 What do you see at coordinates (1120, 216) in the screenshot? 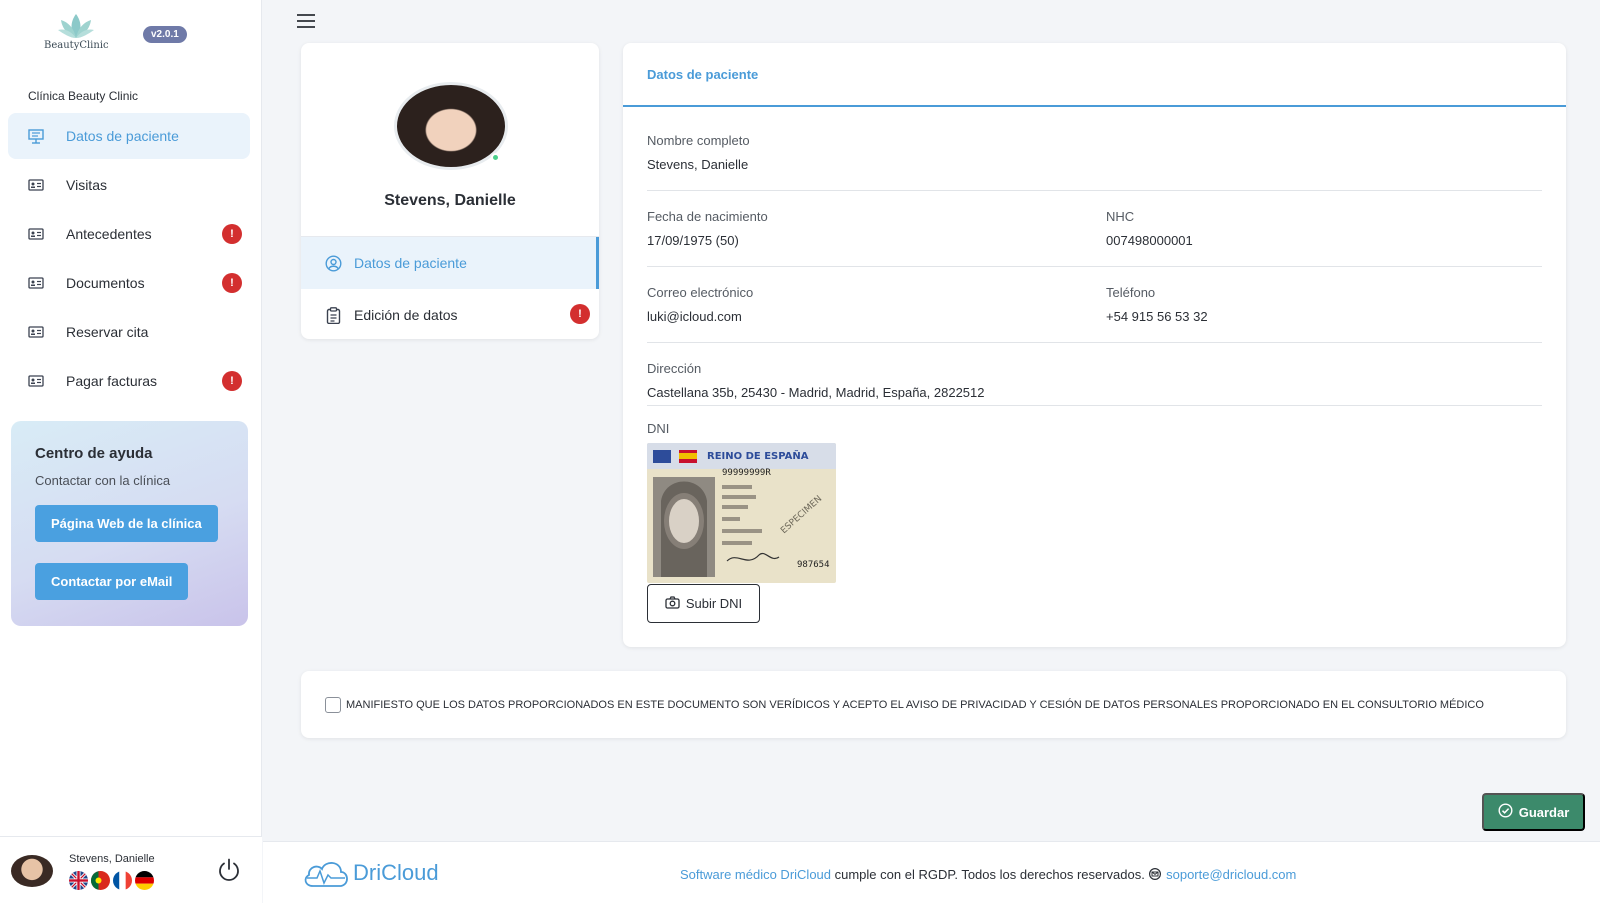
I see `field-label: NHC` at bounding box center [1120, 216].